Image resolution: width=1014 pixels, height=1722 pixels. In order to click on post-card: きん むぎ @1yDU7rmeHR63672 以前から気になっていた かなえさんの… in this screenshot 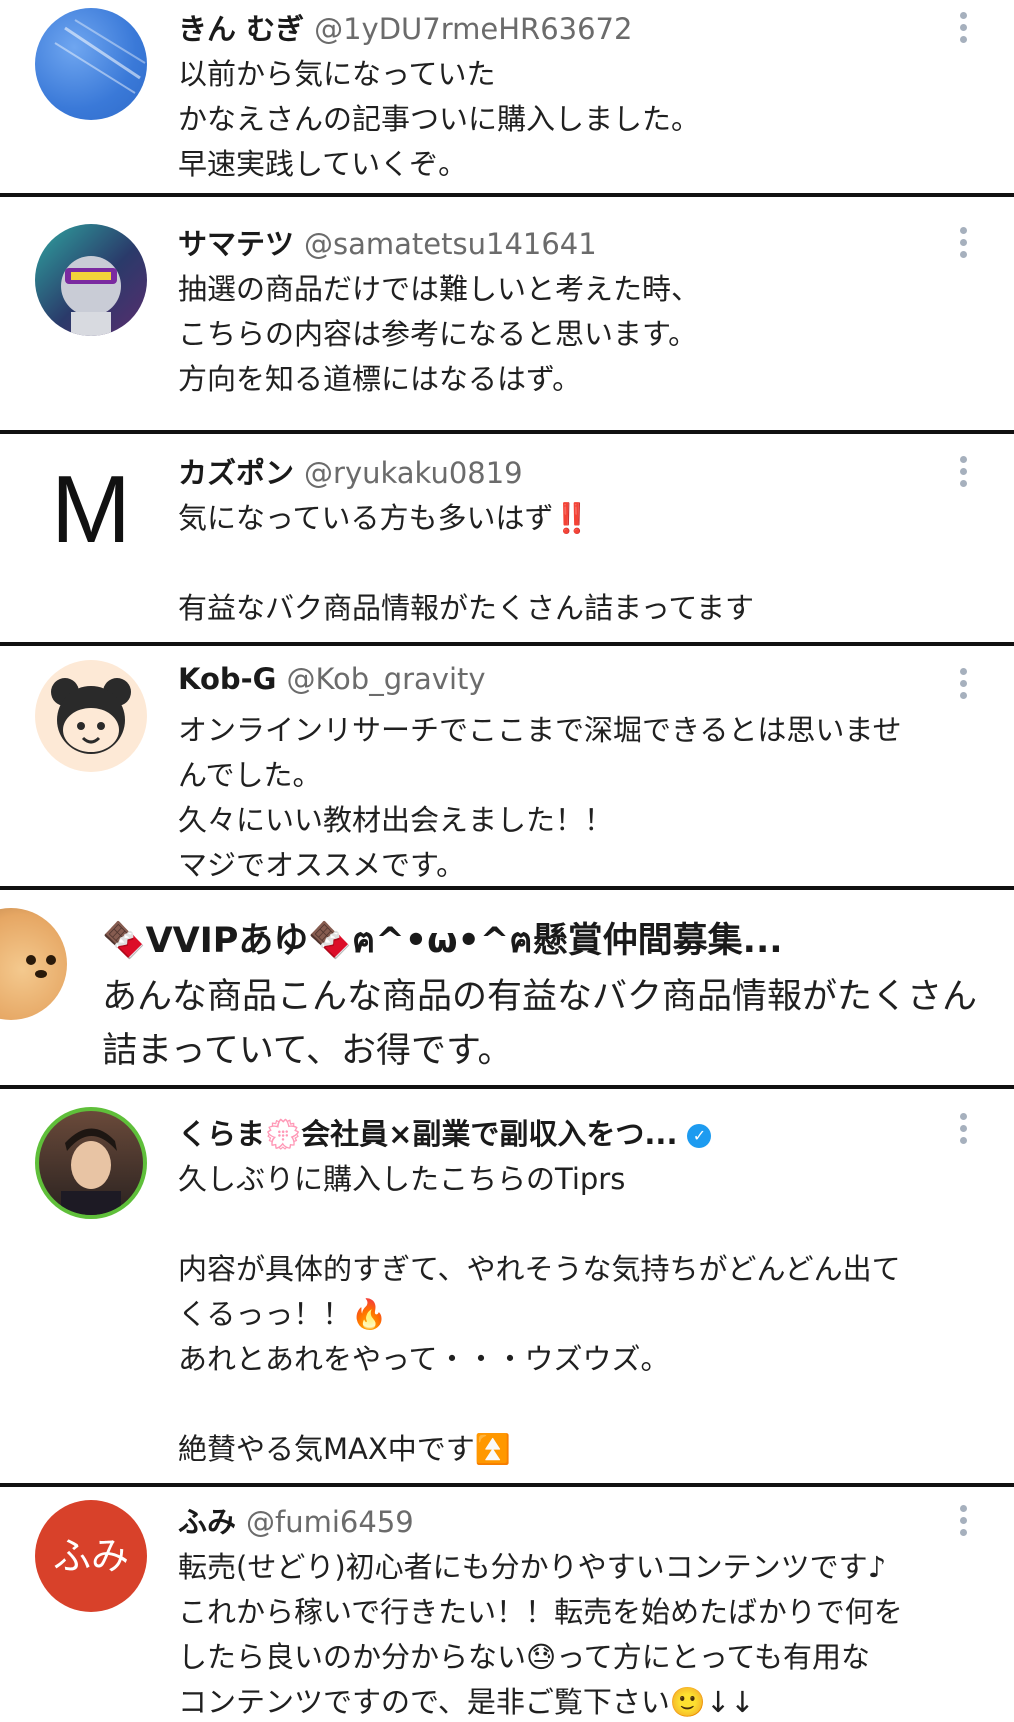, I will do `click(507, 96)`.